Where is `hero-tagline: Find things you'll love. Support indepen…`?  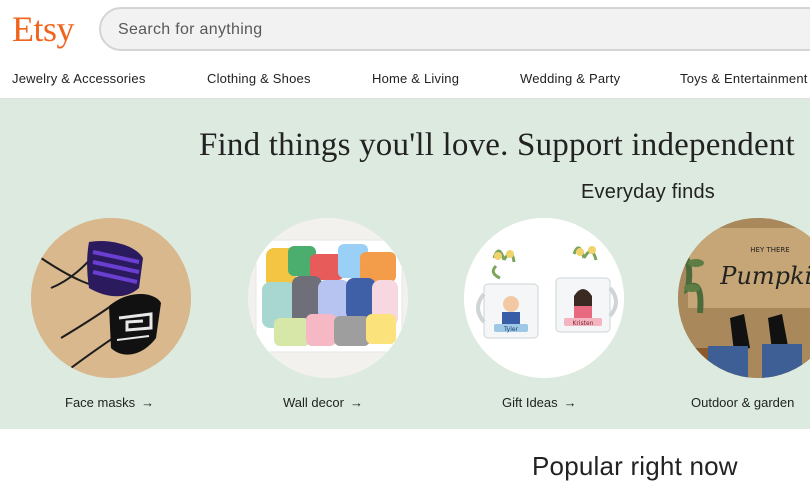 hero-tagline: Find things you'll love. Support indepen… is located at coordinates (497, 145).